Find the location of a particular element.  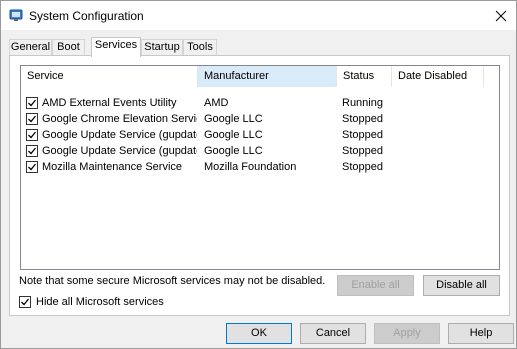

hide-microsoft-services-label: Hide all Microsoft services is located at coordinates (100, 302).